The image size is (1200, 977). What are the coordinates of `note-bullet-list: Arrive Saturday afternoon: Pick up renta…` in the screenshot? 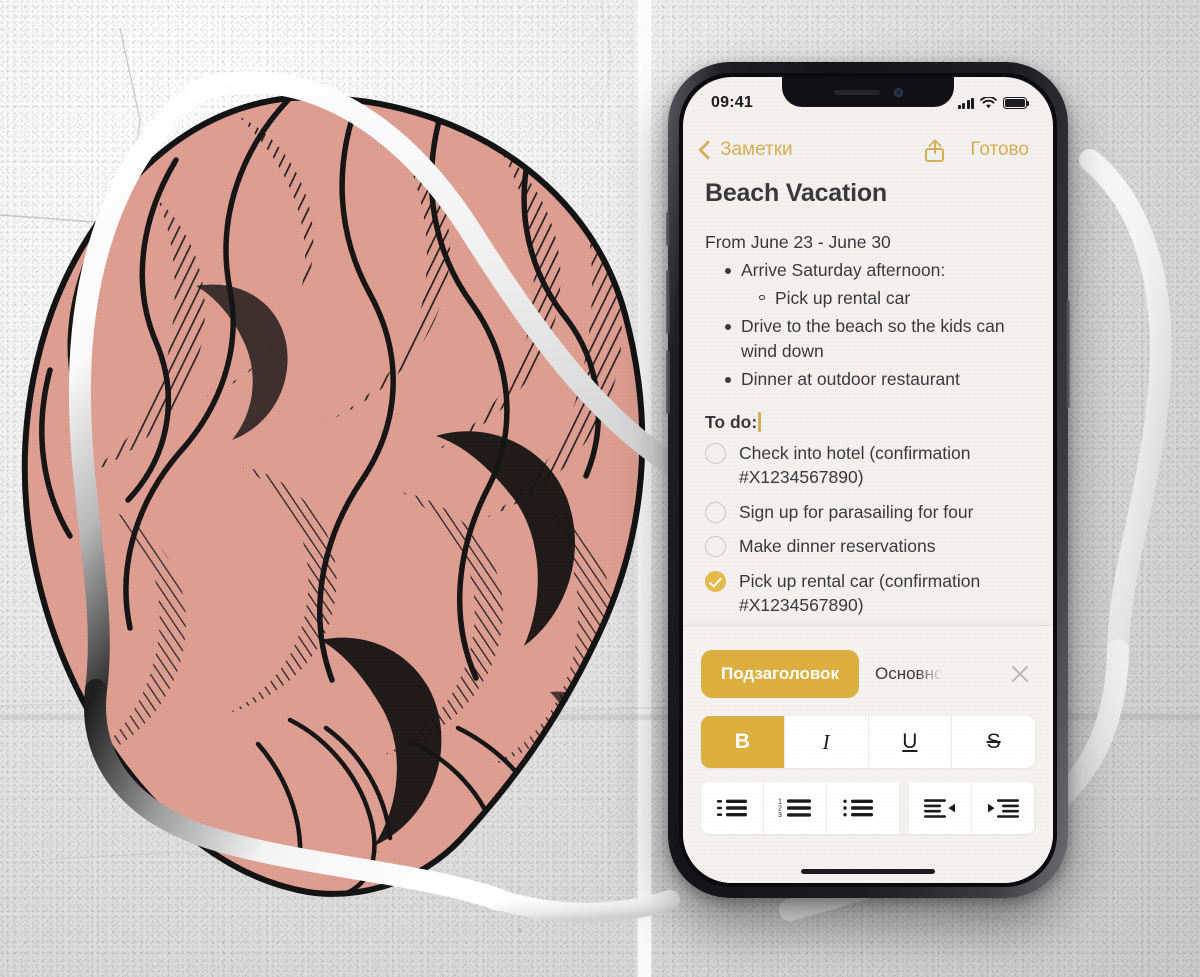 It's located at (870, 325).